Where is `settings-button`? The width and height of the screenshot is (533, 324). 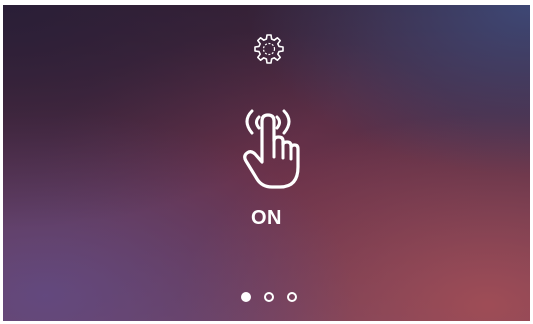 settings-button is located at coordinates (269, 49).